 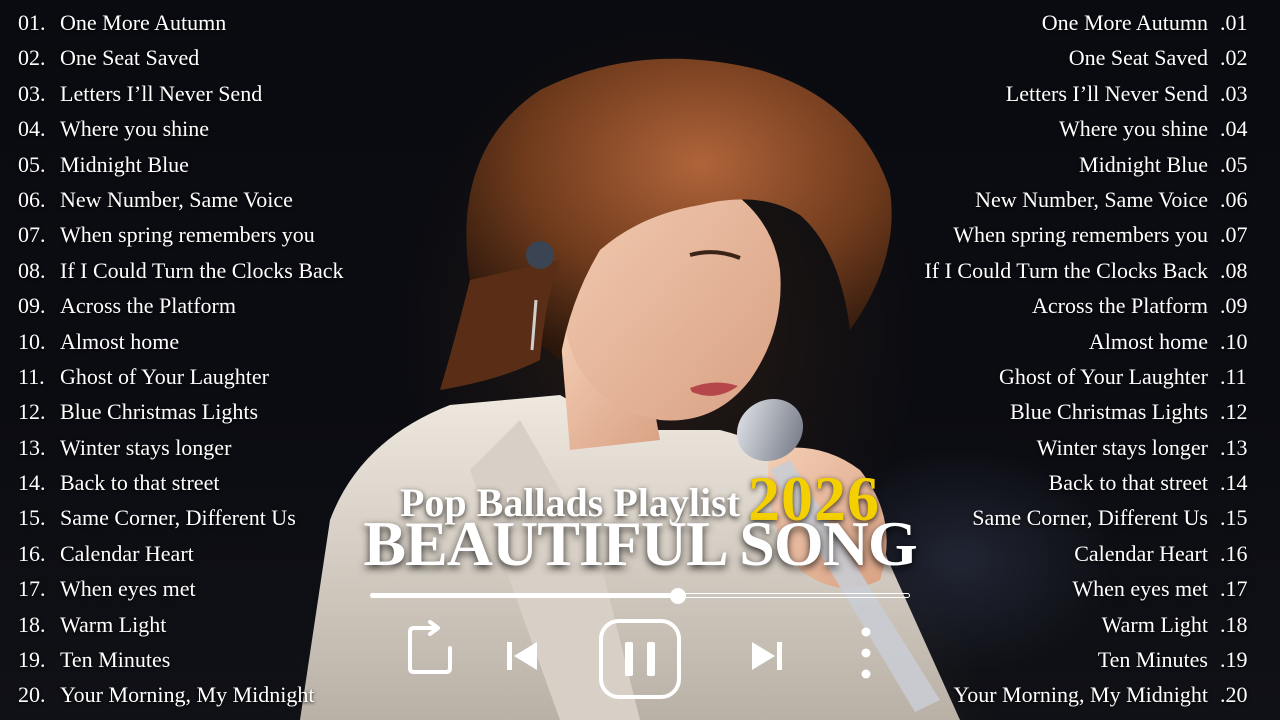 I want to click on playlist-item: If I Could Turn the Clocks Back .08, so click(x=1093, y=270).